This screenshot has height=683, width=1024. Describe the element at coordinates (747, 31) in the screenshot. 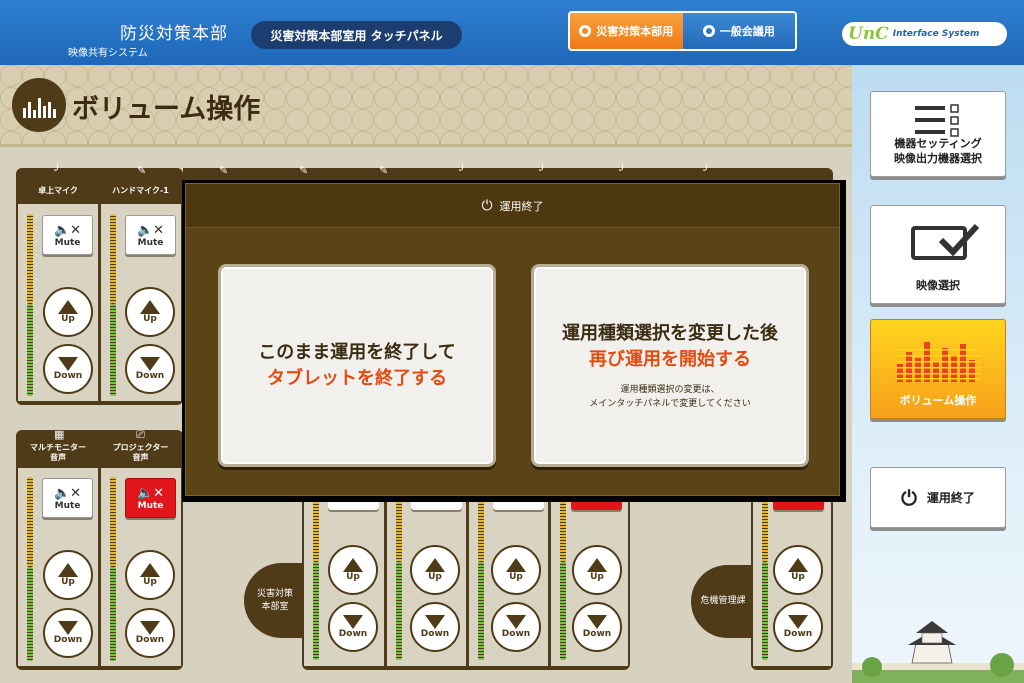

I see `mode-label: 一般会議用` at that location.